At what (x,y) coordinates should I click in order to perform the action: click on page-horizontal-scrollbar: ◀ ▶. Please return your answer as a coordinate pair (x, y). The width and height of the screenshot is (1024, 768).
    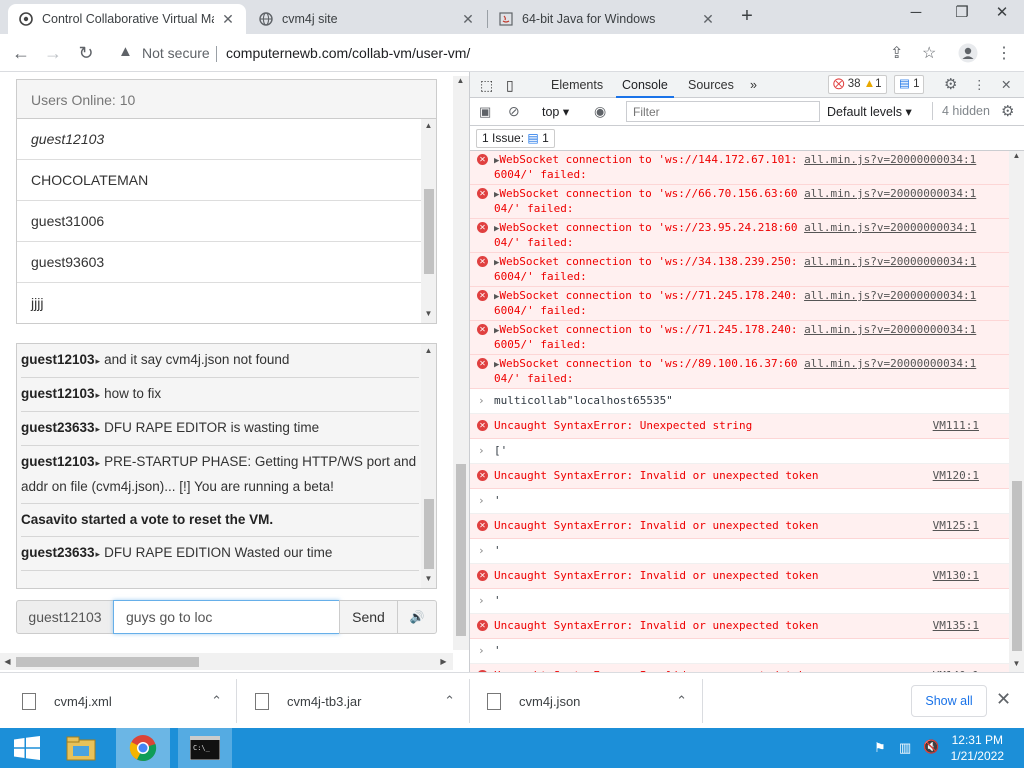
    Looking at the image, I should click on (226, 661).